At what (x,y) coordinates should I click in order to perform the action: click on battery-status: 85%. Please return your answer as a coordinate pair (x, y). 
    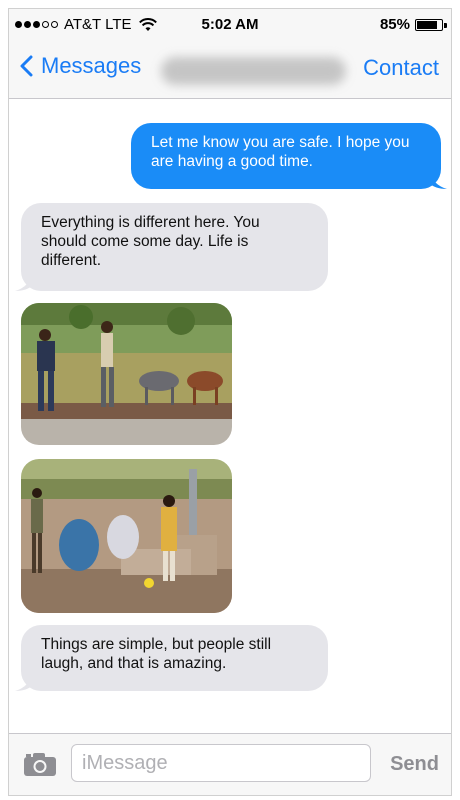
    Looking at the image, I should click on (413, 24).